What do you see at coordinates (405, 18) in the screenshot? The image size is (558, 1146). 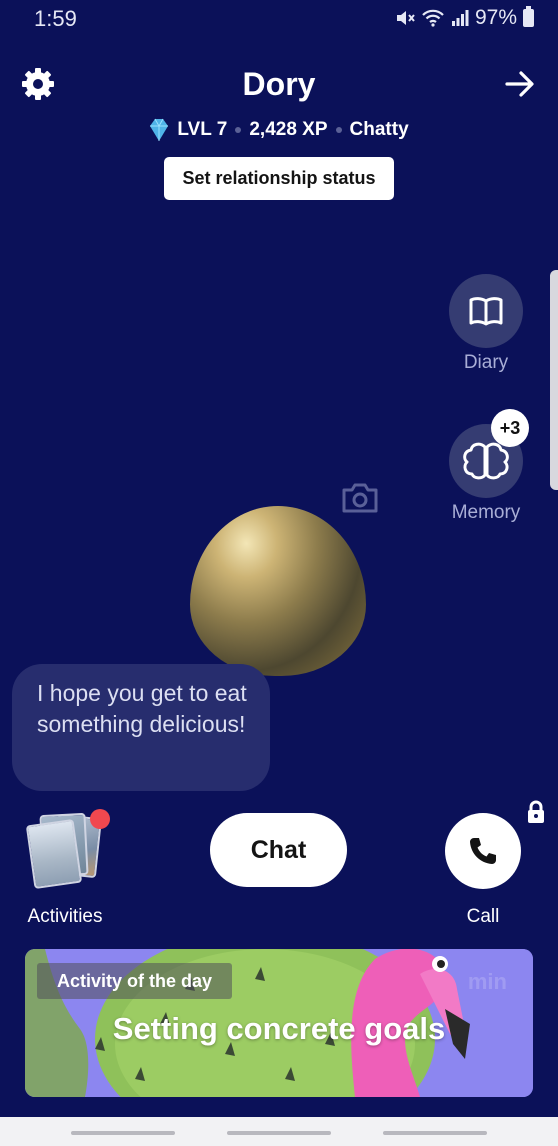 I see `mute-icon` at bounding box center [405, 18].